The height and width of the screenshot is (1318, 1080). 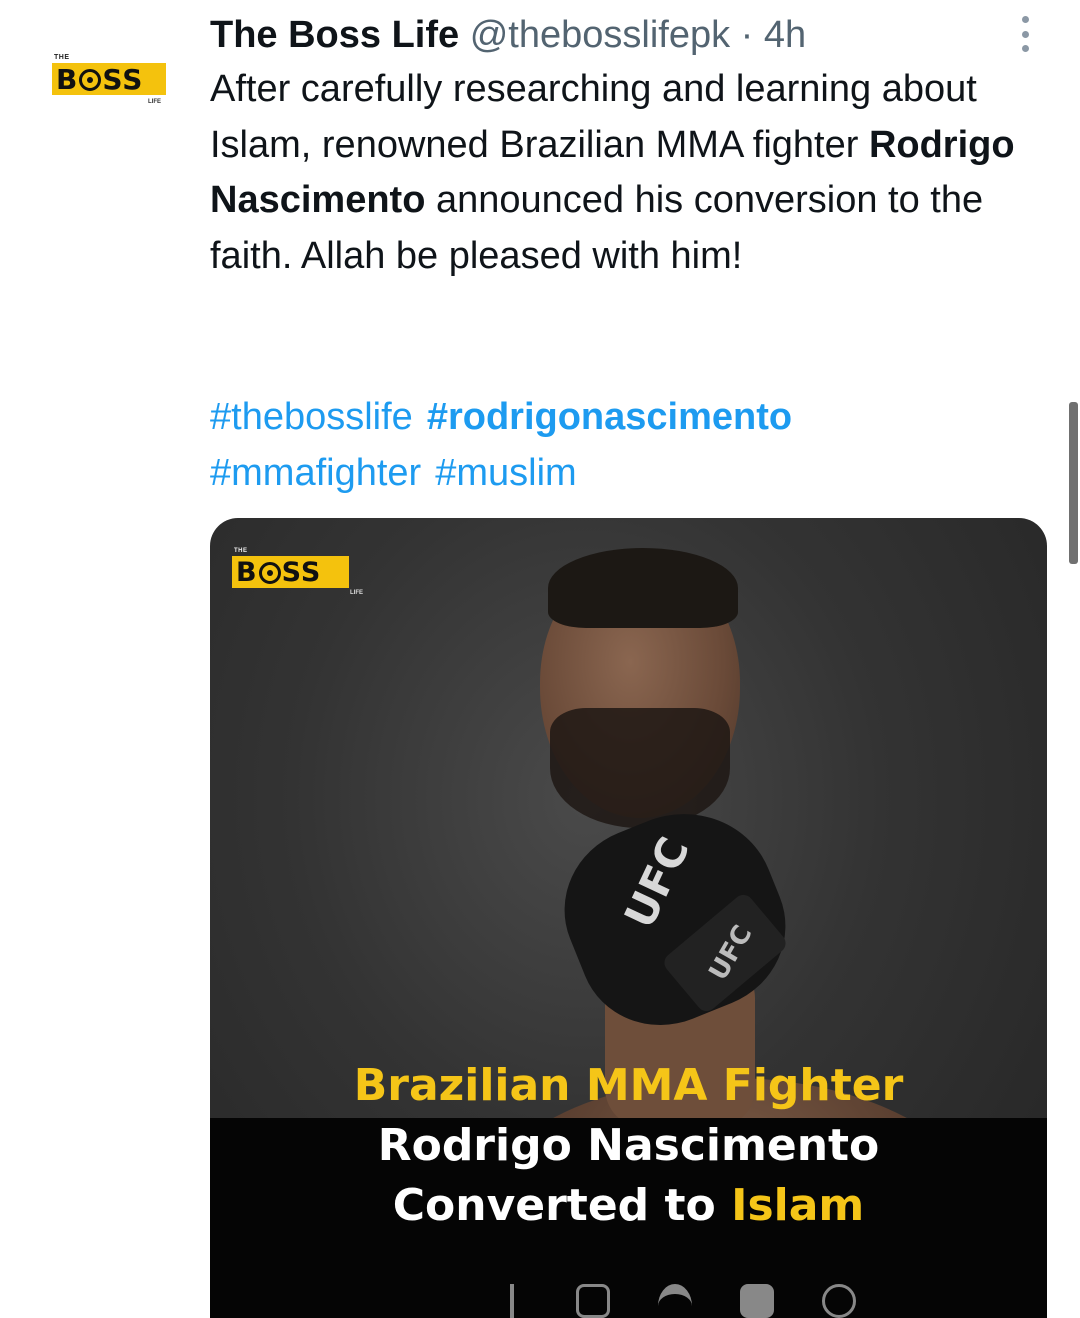 I want to click on avatar: THE B SS LIFE, so click(x=112, y=82).